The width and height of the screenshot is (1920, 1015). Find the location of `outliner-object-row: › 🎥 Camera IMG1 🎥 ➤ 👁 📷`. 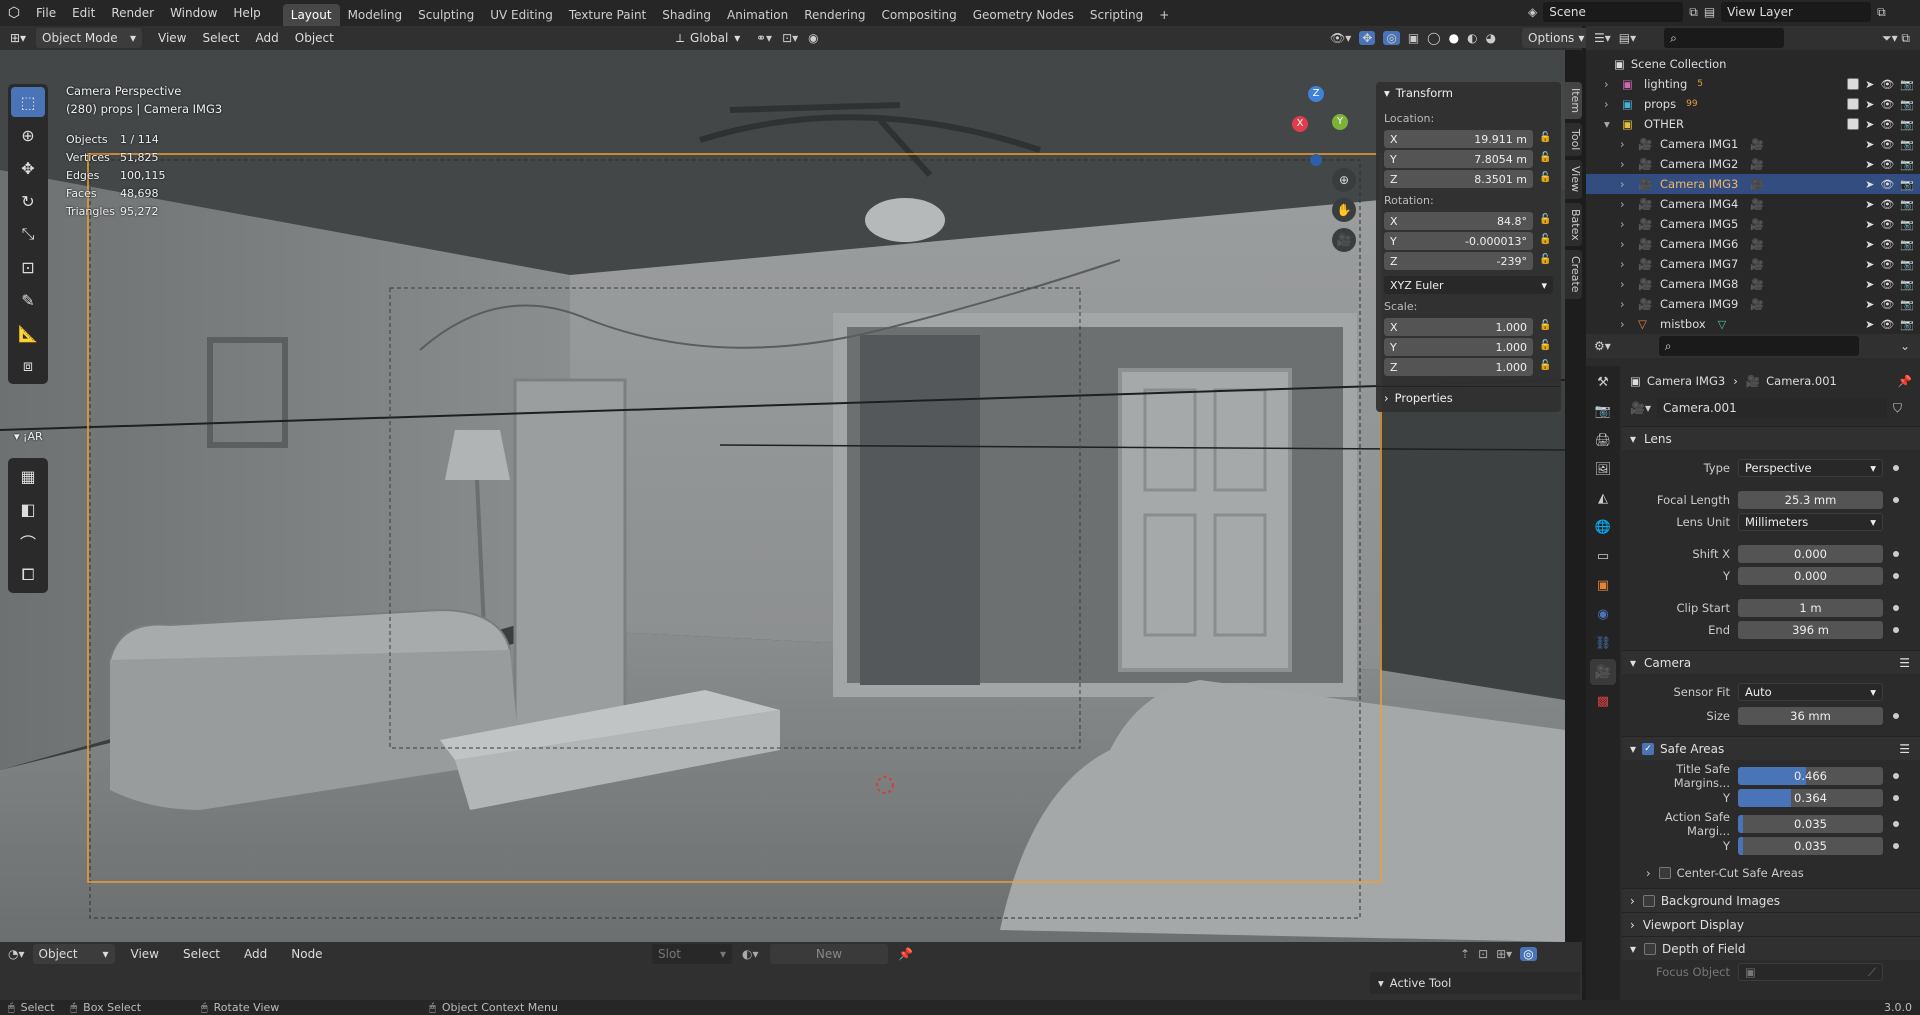

outliner-object-row: › 🎥 Camera IMG1 🎥 ➤ 👁 📷 is located at coordinates (1753, 144).